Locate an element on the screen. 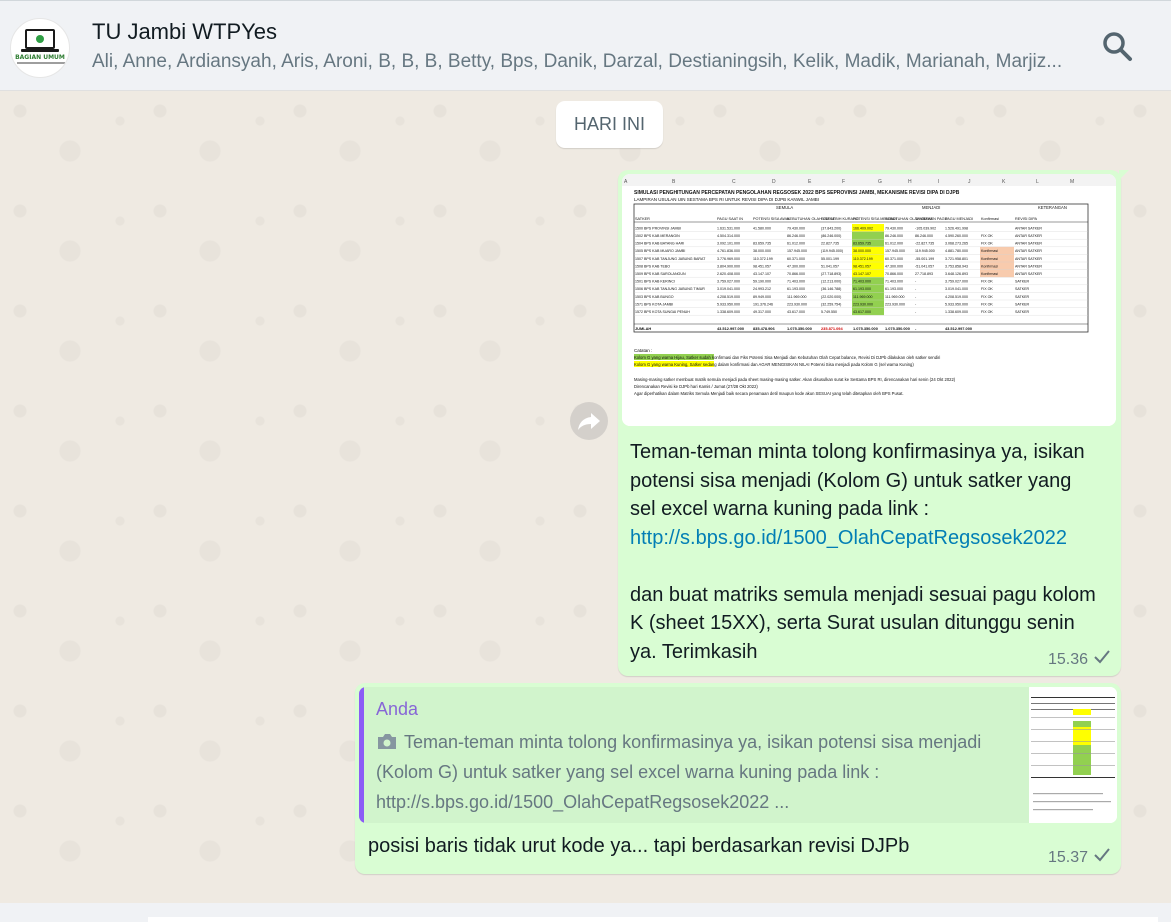  table-cell: (36.146.788) is located at coordinates (831, 289).